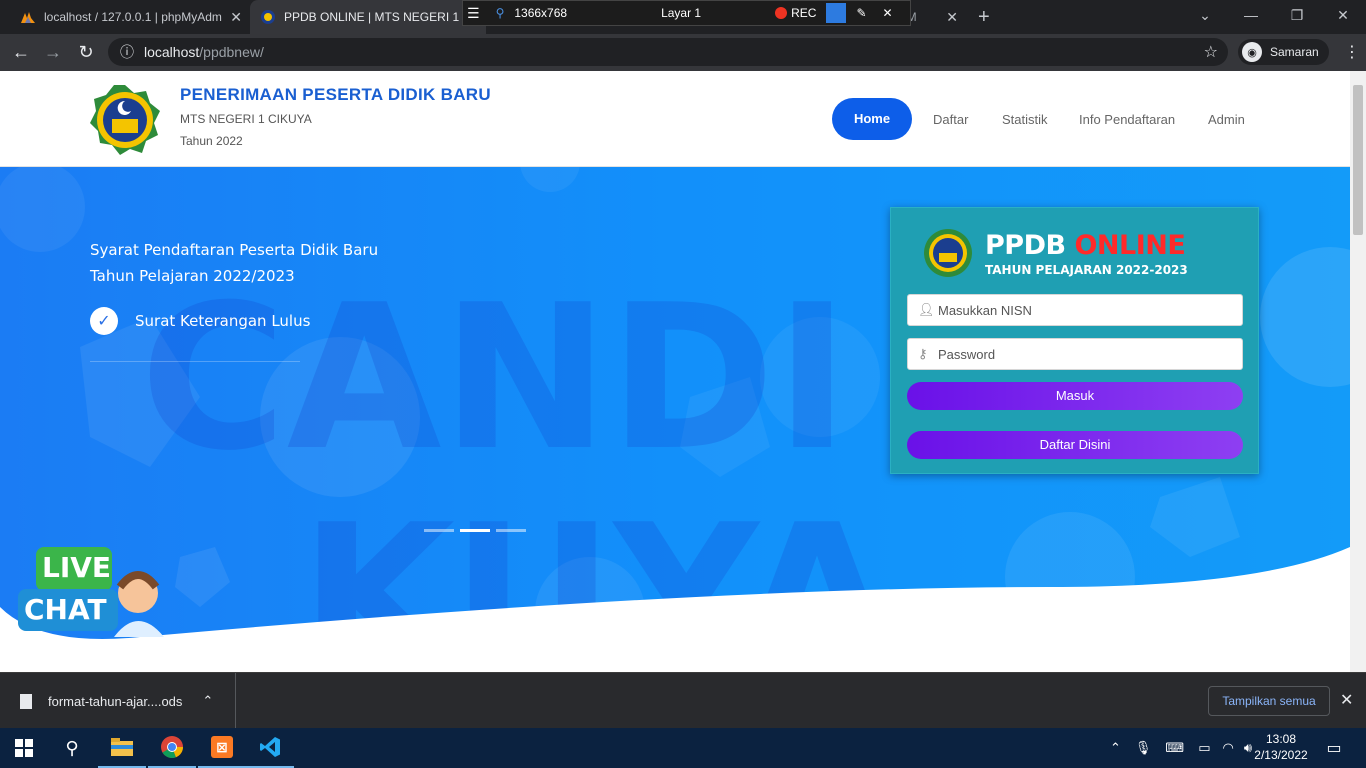  I want to click on tab-ppdb: PPDB ONLINE | MTS NEGERI 1 C, so click(368, 17).